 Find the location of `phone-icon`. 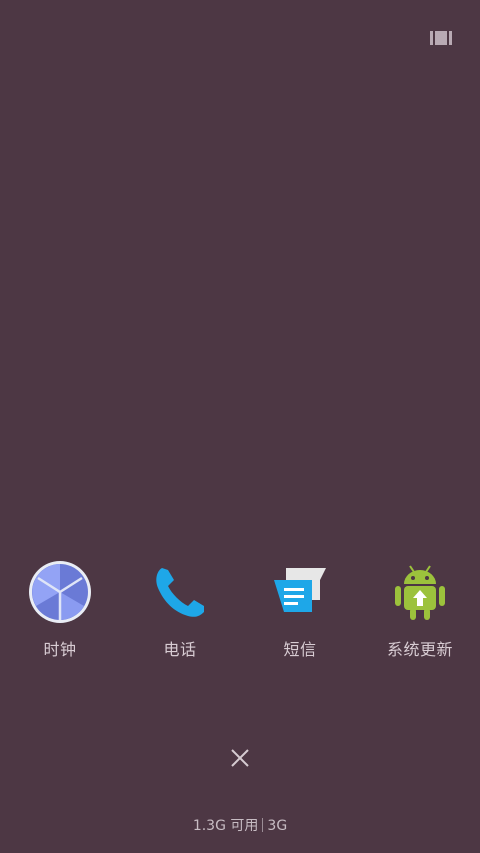

phone-icon is located at coordinates (180, 592).